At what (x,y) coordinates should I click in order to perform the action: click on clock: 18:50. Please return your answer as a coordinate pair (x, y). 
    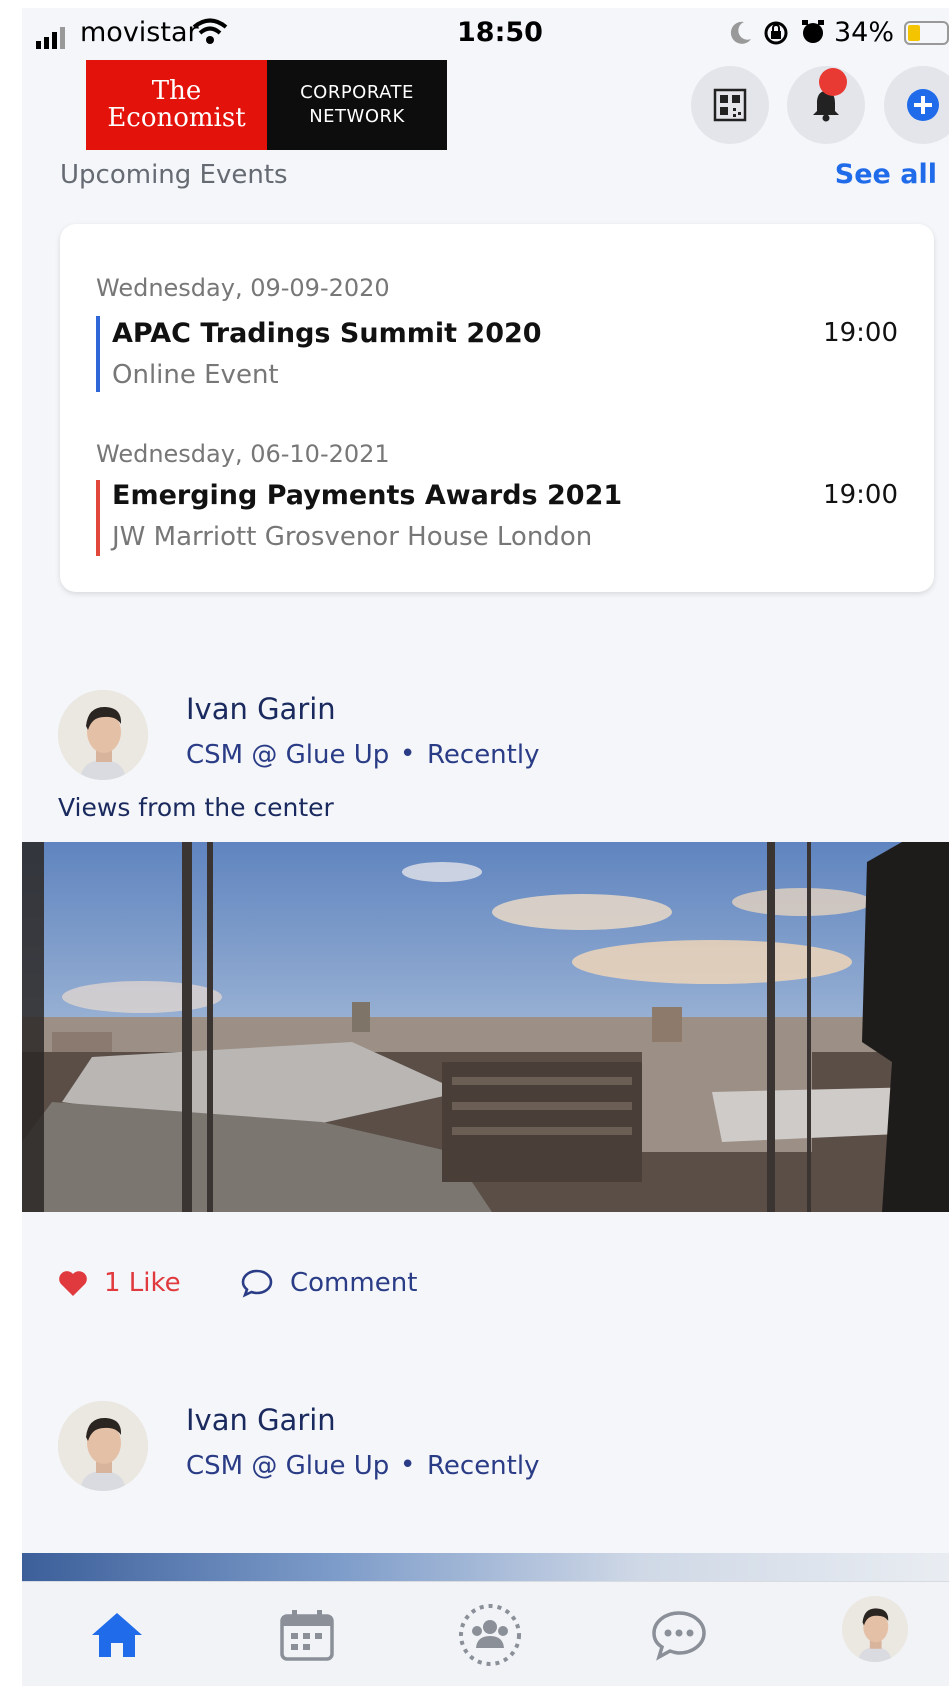
    Looking at the image, I should click on (500, 32).